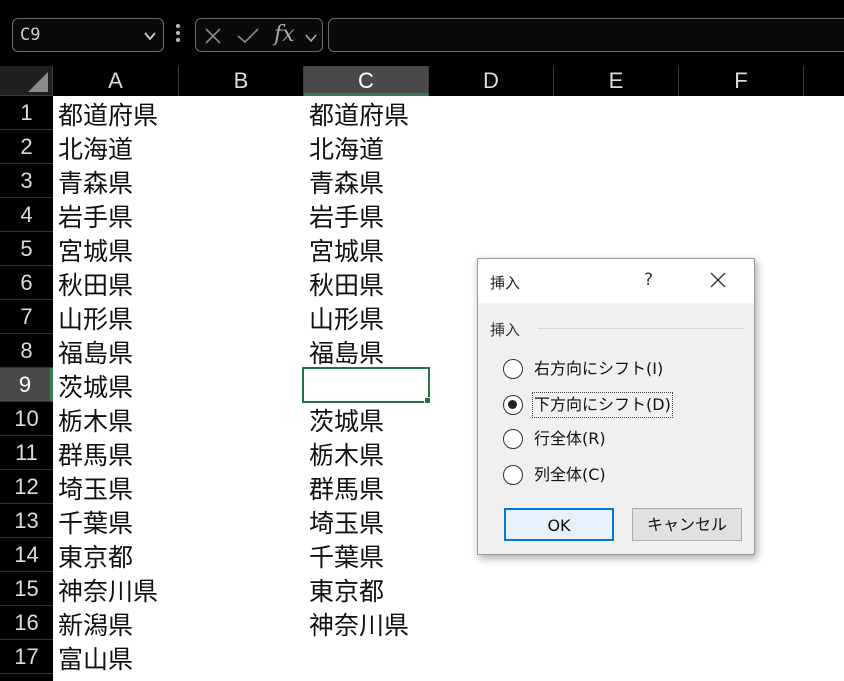 The width and height of the screenshot is (844, 681). What do you see at coordinates (248, 38) in the screenshot?
I see `enter-check-icon` at bounding box center [248, 38].